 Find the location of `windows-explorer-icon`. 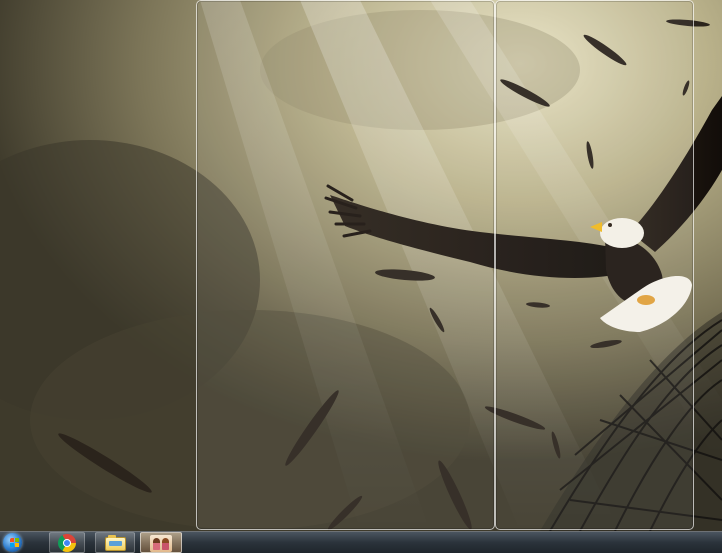

windows-explorer-icon is located at coordinates (115, 543).